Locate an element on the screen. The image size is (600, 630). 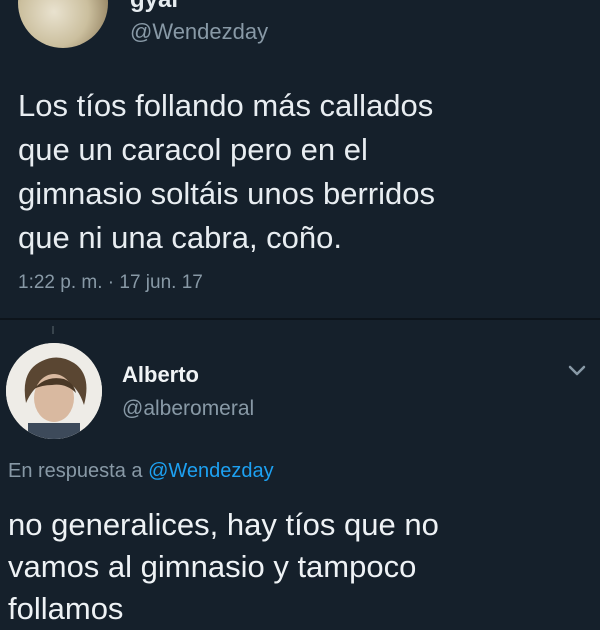
avatar-portrait is located at coordinates (54, 391).